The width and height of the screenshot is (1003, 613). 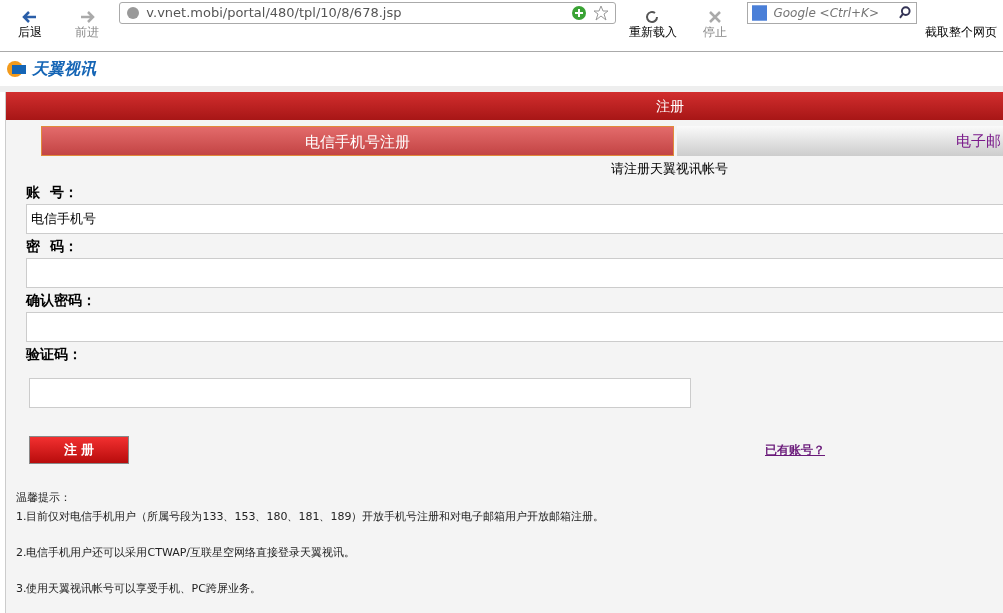 I want to click on field-label: 确认密码：, so click(x=61, y=301).